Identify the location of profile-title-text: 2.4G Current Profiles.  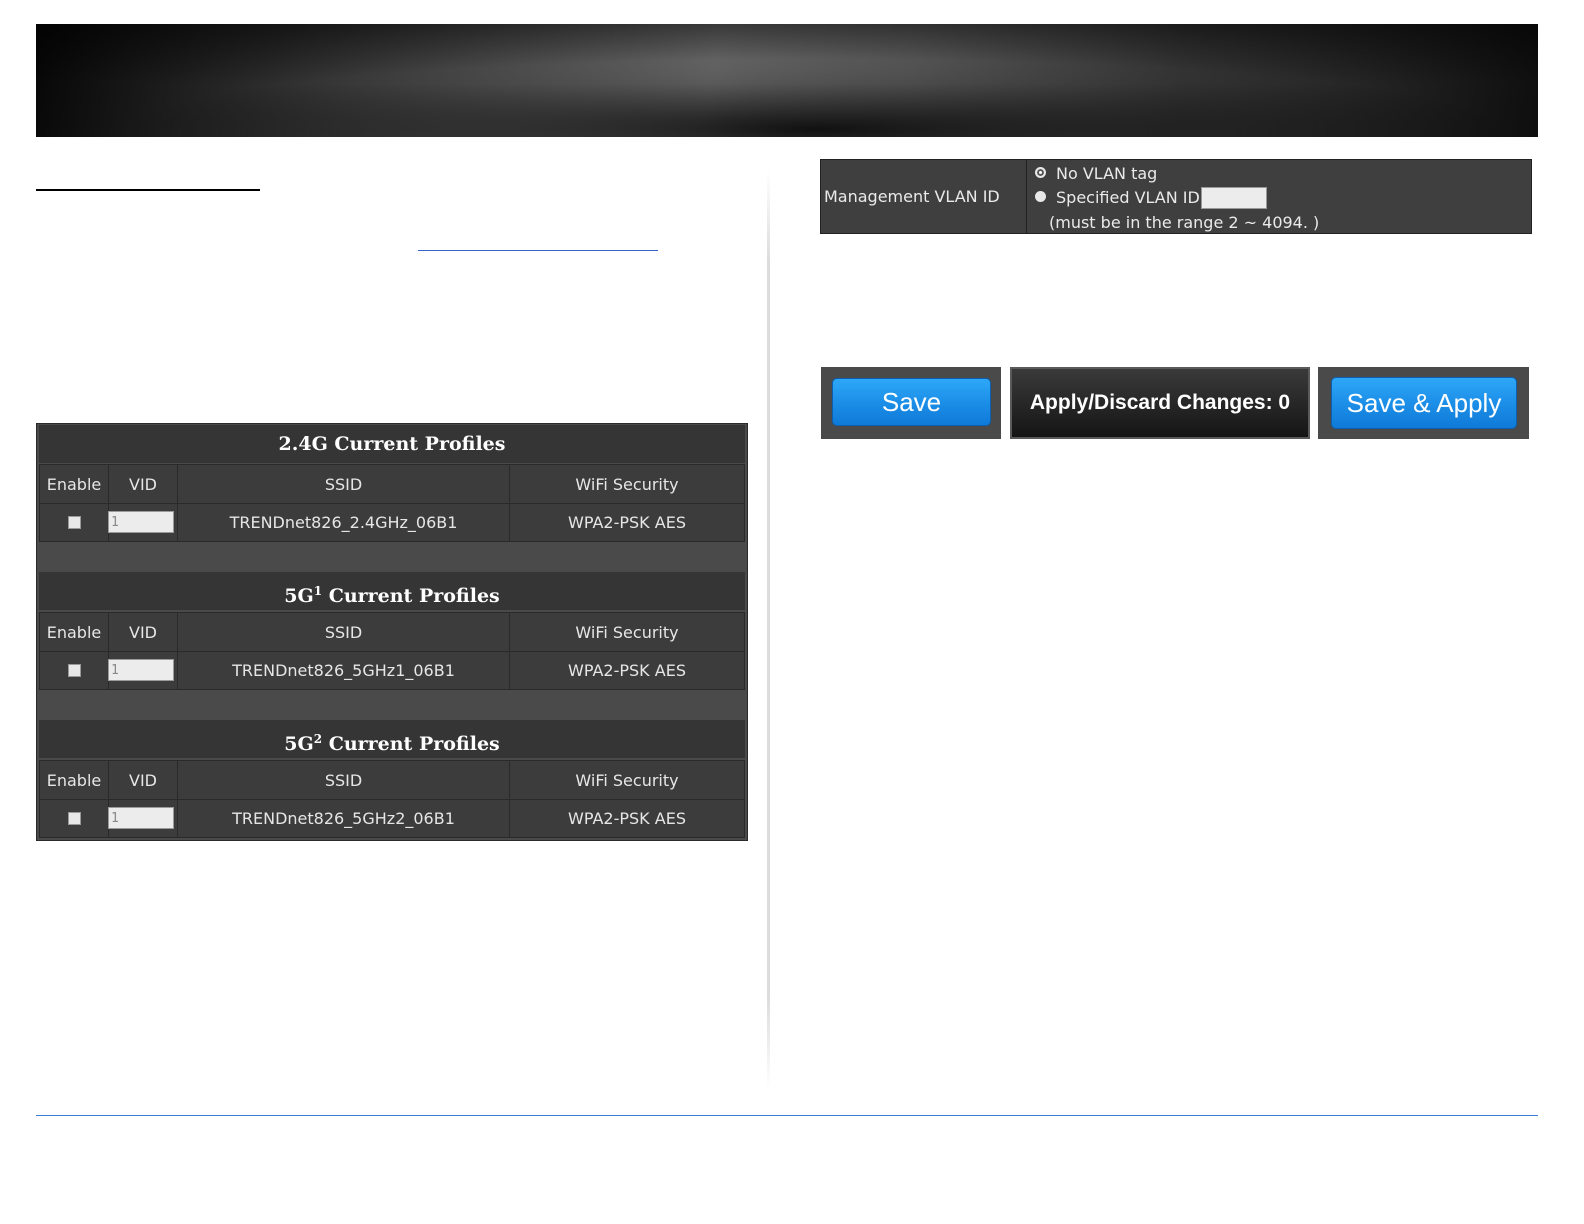
(392, 444).